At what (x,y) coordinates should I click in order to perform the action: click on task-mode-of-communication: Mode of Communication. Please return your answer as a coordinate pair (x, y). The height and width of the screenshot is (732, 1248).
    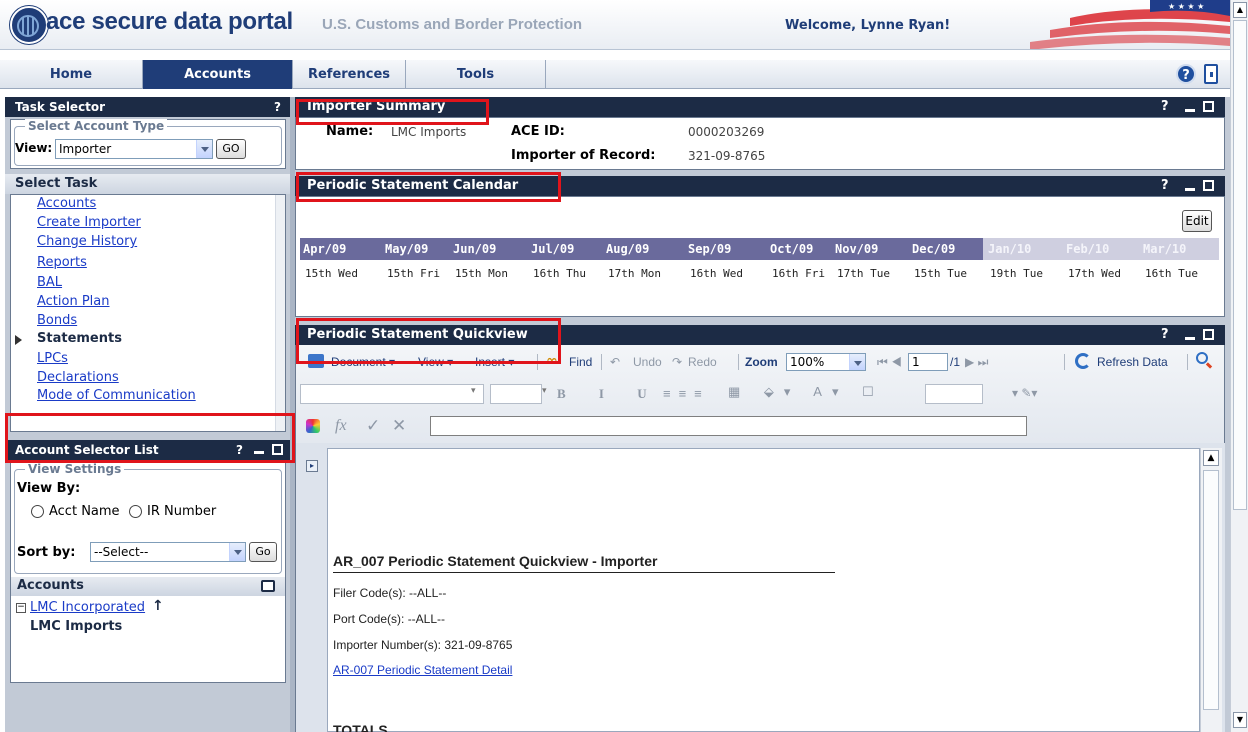
    Looking at the image, I should click on (116, 395).